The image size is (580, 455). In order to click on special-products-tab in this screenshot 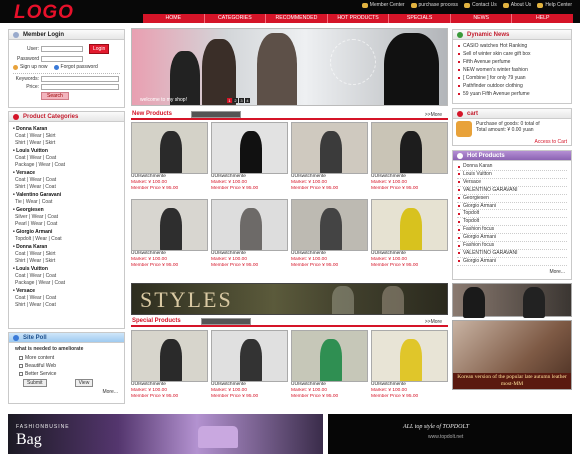, I will do `click(226, 321)`.